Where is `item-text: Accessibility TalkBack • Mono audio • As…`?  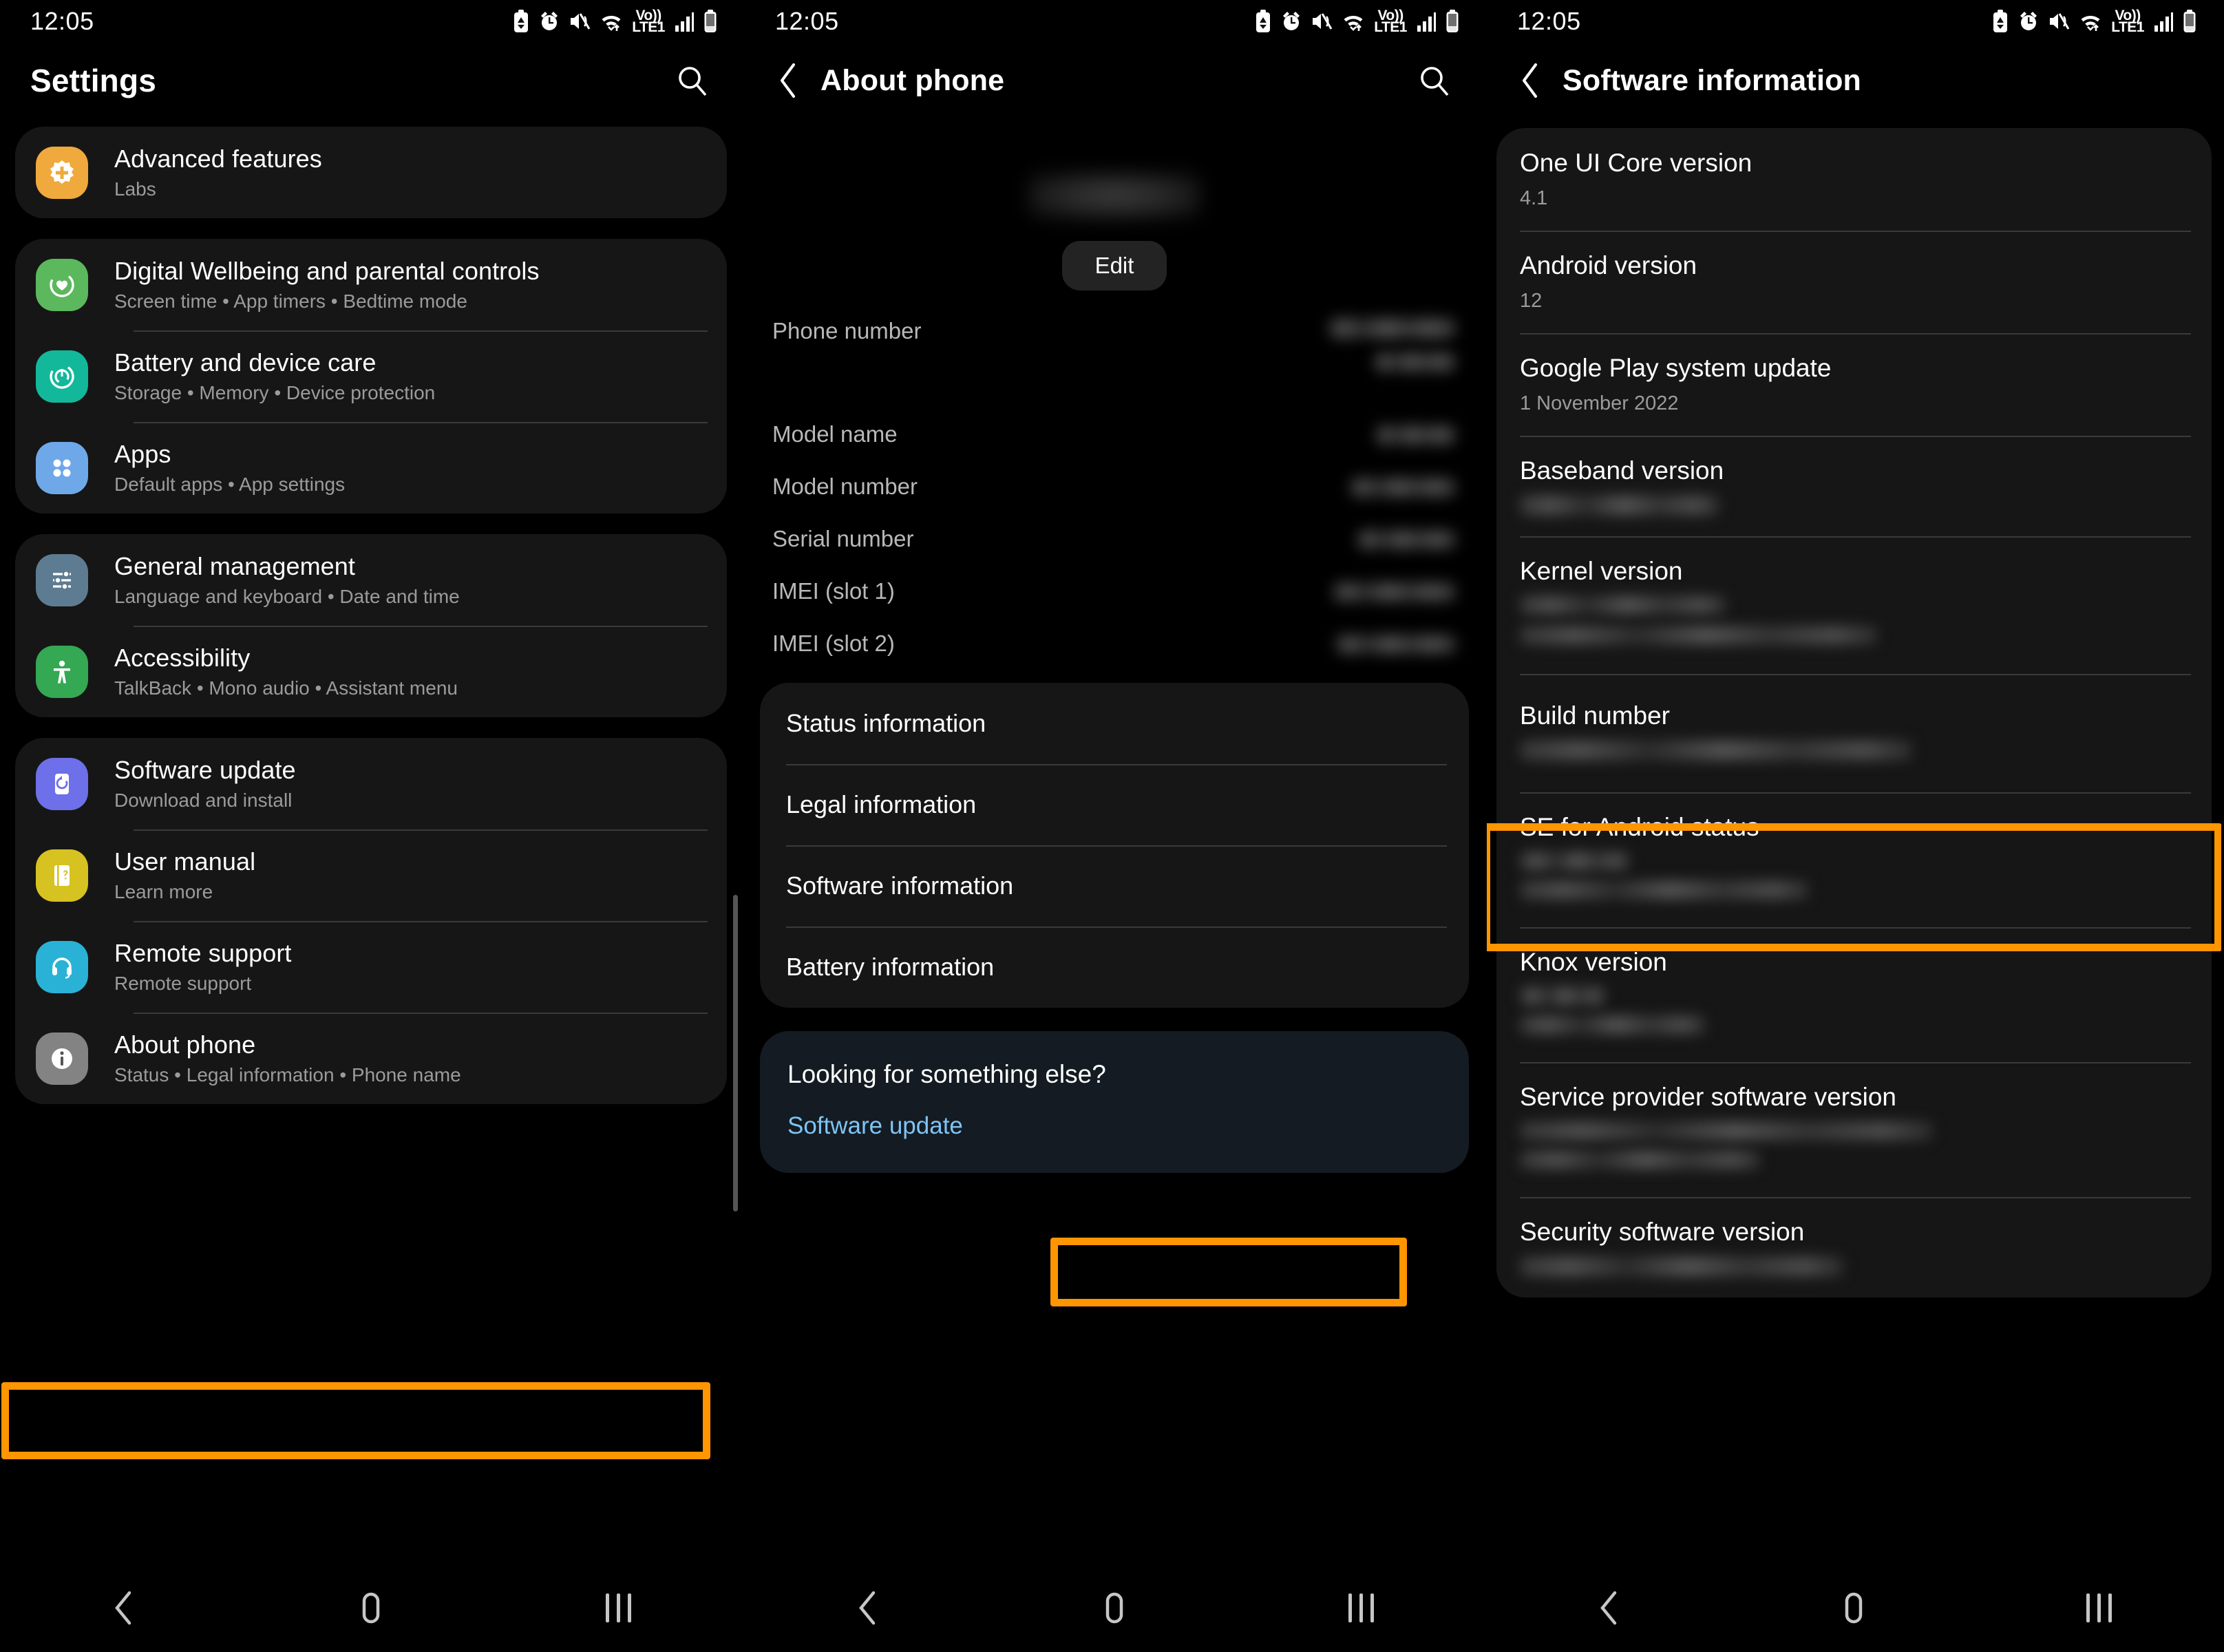
item-text: Accessibility TalkBack • Mono audio • As… is located at coordinates (286, 672).